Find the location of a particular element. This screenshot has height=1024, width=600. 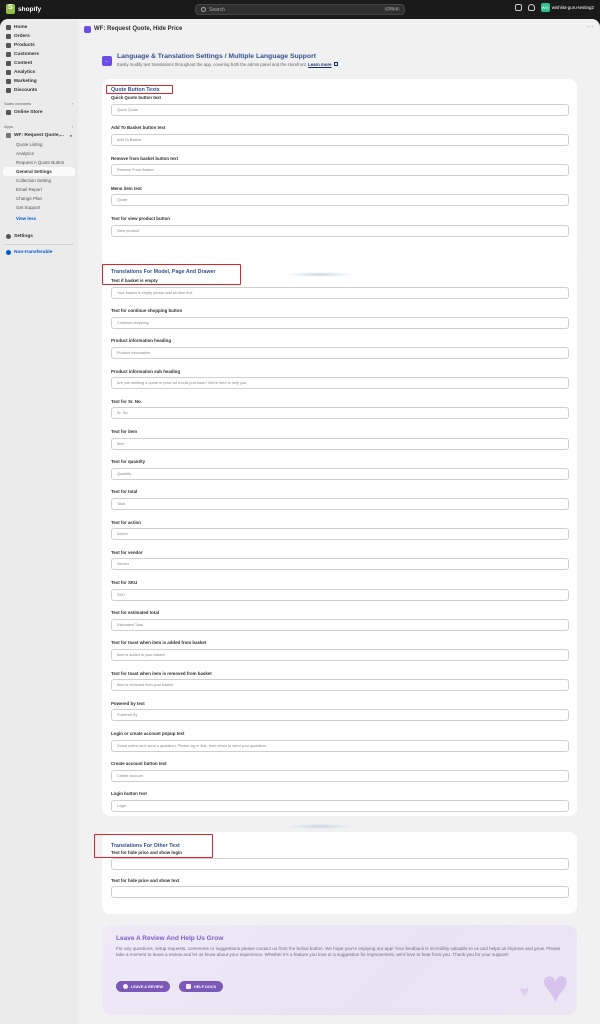

field-value: Quick Quote is located at coordinates (128, 109).